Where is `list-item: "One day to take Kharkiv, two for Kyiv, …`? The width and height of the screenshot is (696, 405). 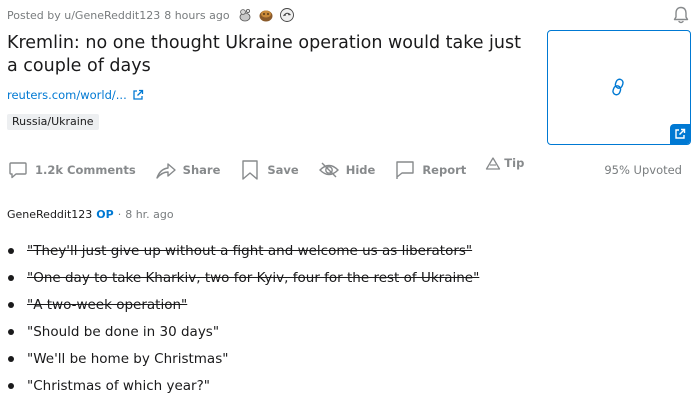
list-item: "One day to take Kharkiv, two for Kyiv, … is located at coordinates (243, 277).